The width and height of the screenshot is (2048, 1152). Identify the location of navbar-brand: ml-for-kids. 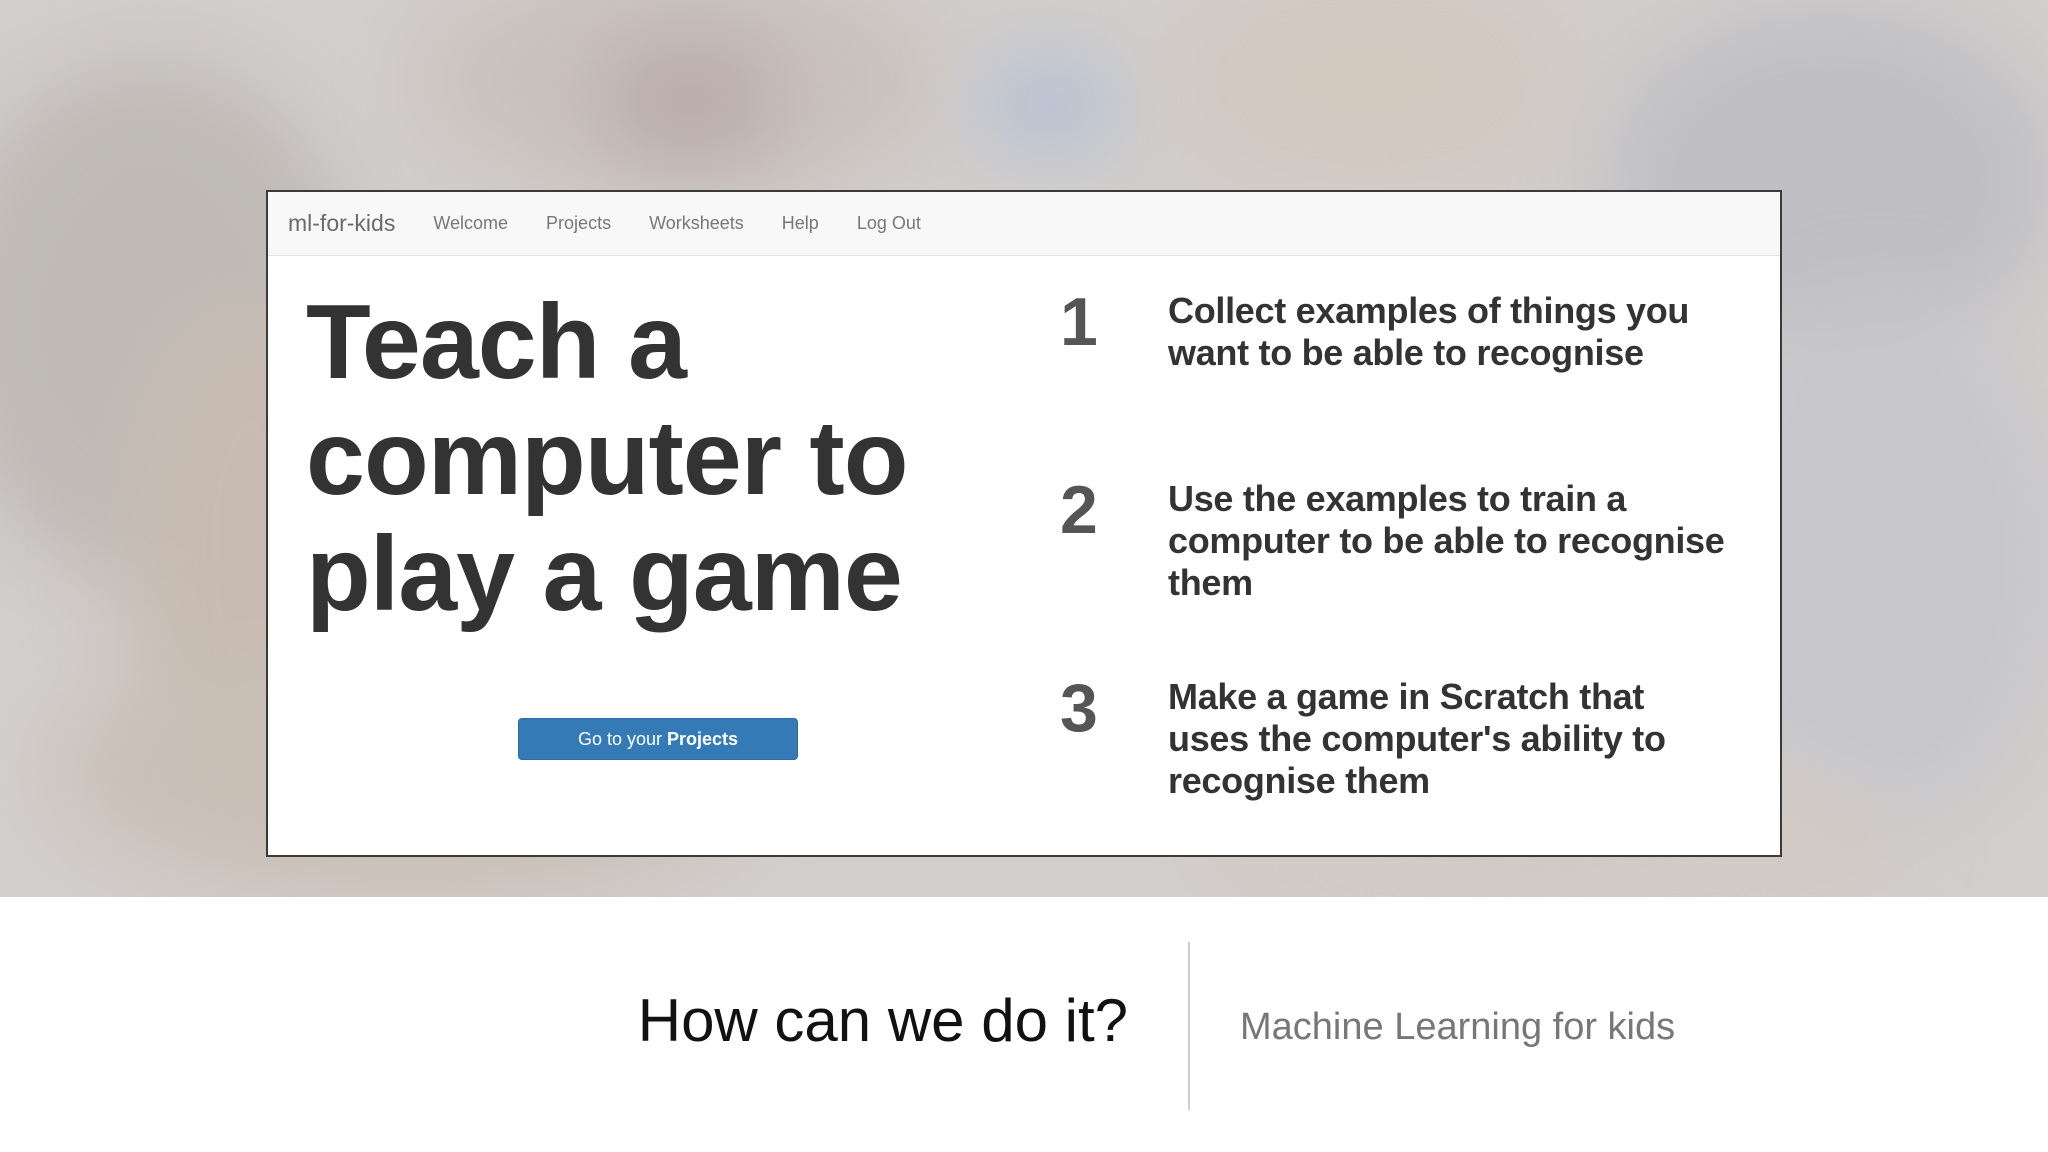
(341, 223).